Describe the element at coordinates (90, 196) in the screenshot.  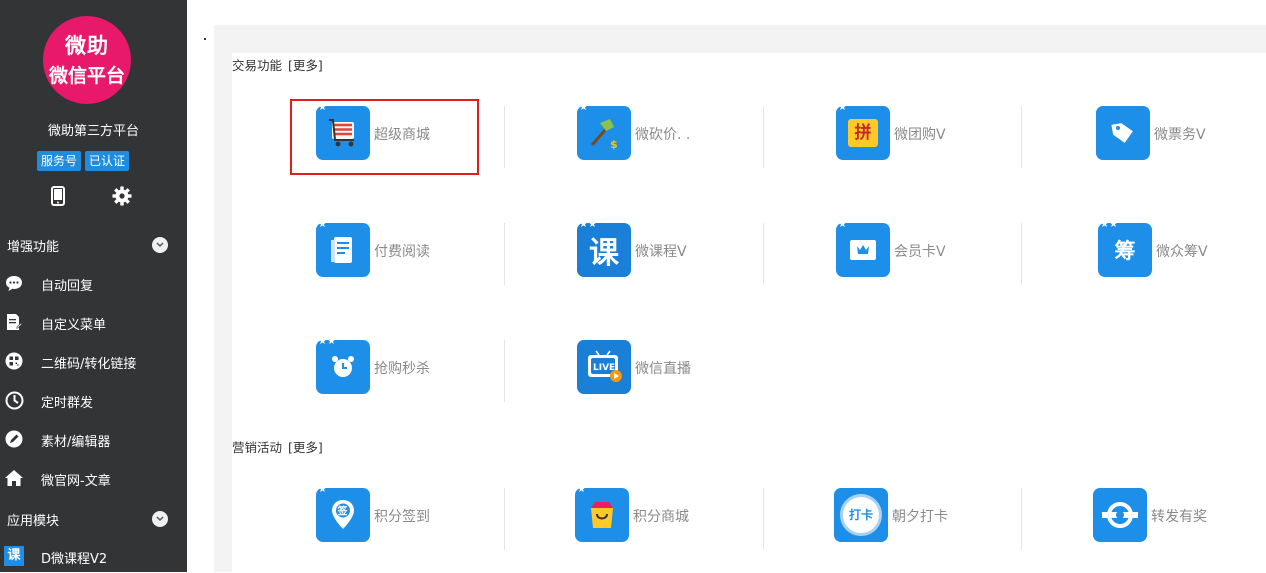
I see `sidebar-tools` at that location.